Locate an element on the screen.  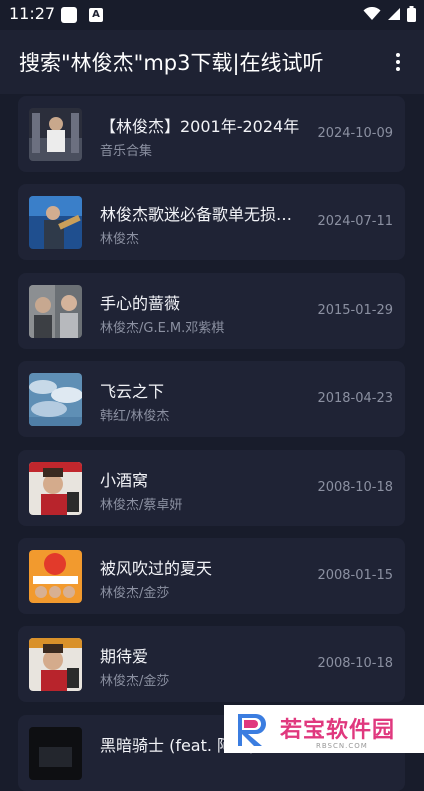
status-time: 11:27 is located at coordinates (32, 13).